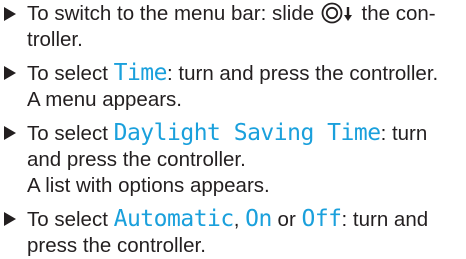 This screenshot has height=259, width=466. Describe the element at coordinates (321, 219) in the screenshot. I see `option-off: Off` at that location.